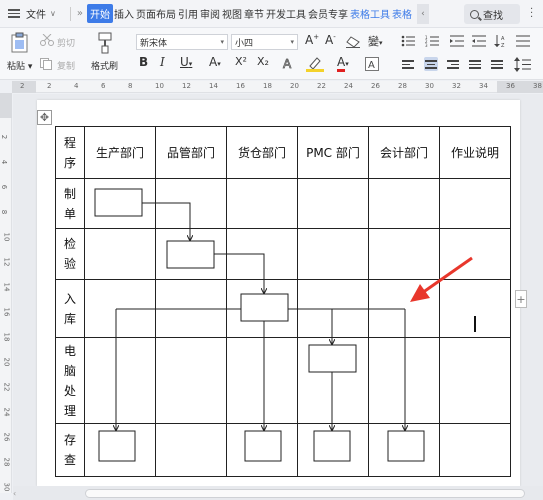 Image resolution: width=543 pixels, height=500 pixels. What do you see at coordinates (190, 254) in the screenshot?
I see `process-box-inspect` at bounding box center [190, 254].